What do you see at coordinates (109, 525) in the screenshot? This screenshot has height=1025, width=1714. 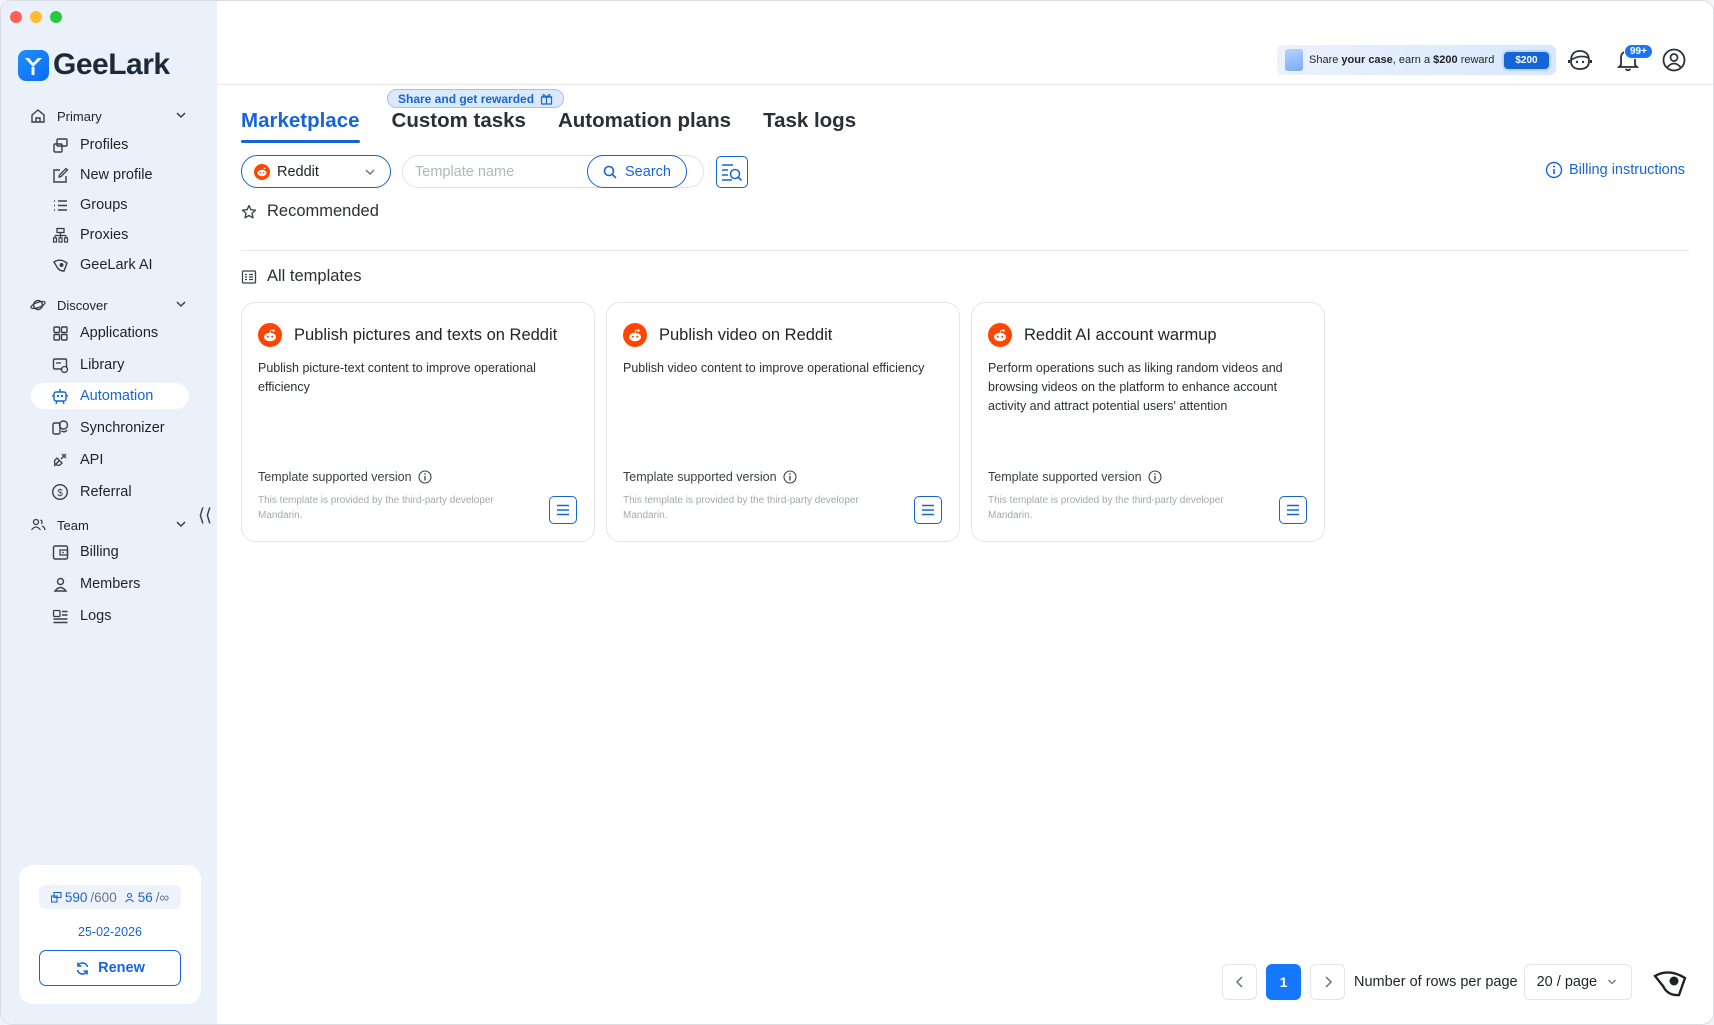 I see `sidebar-section-team: Team` at bounding box center [109, 525].